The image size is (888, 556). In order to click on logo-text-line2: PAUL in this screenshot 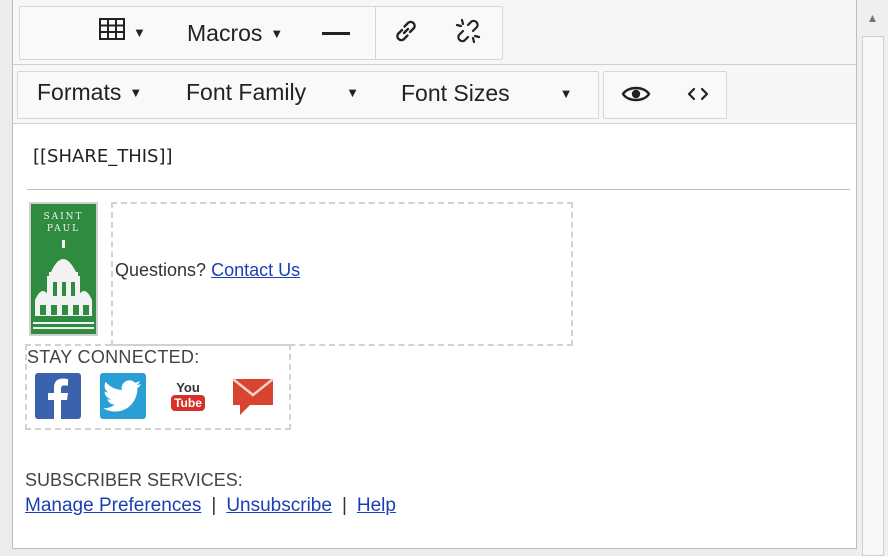, I will do `click(63, 229)`.